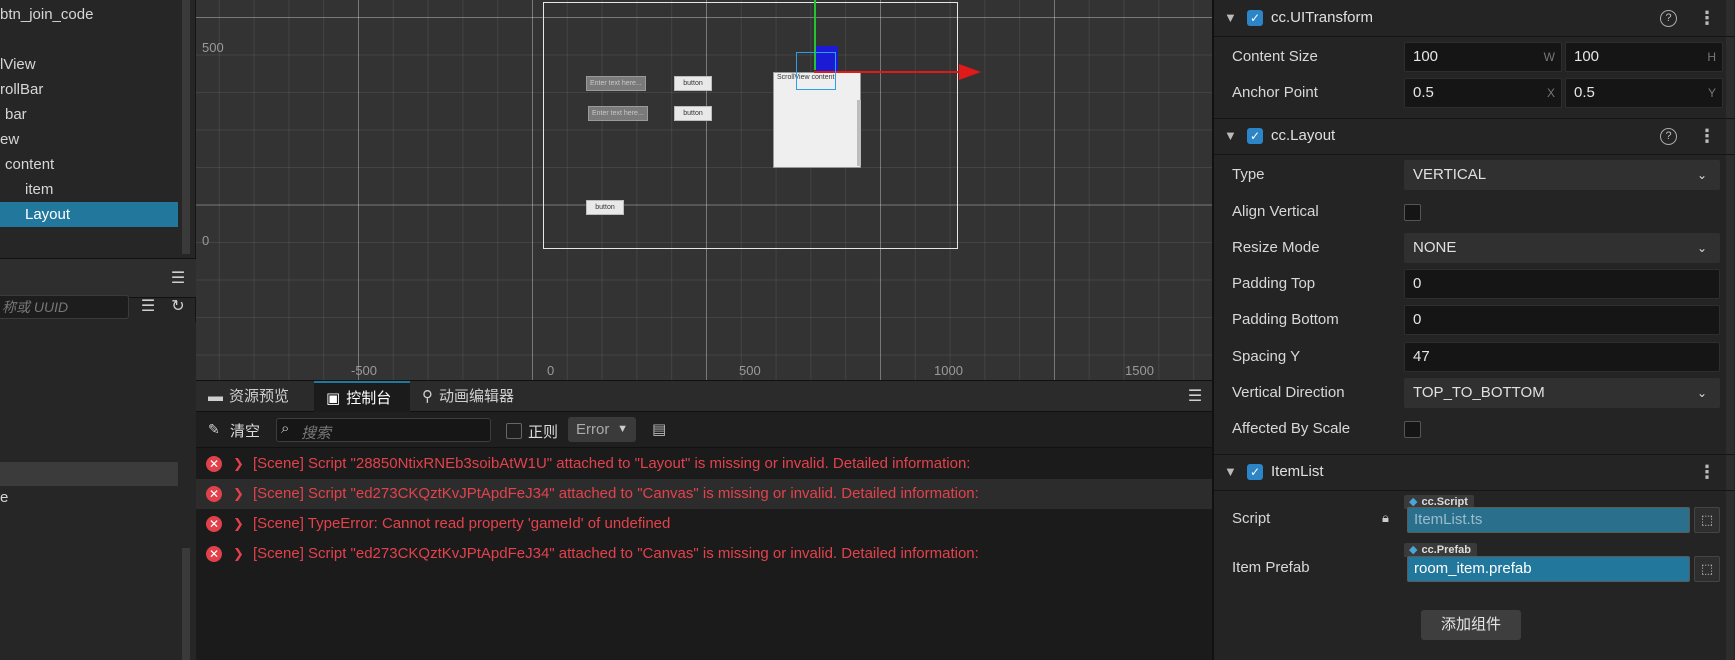  I want to click on tag-label: cc.Prefab, so click(1446, 550).